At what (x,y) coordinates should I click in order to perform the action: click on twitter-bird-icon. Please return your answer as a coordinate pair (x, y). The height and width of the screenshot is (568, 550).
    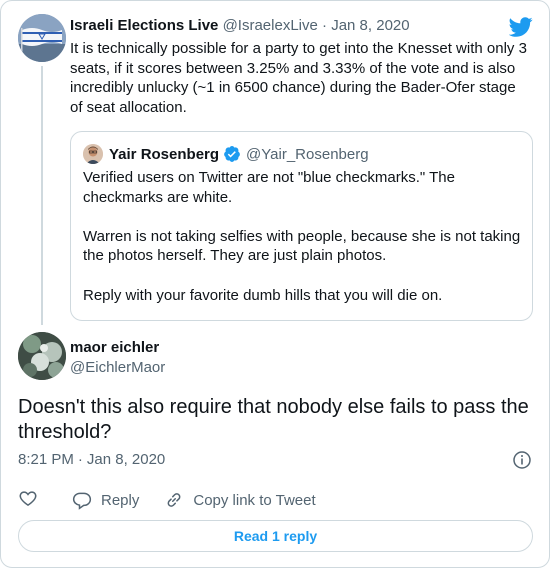
    Looking at the image, I should click on (520, 27).